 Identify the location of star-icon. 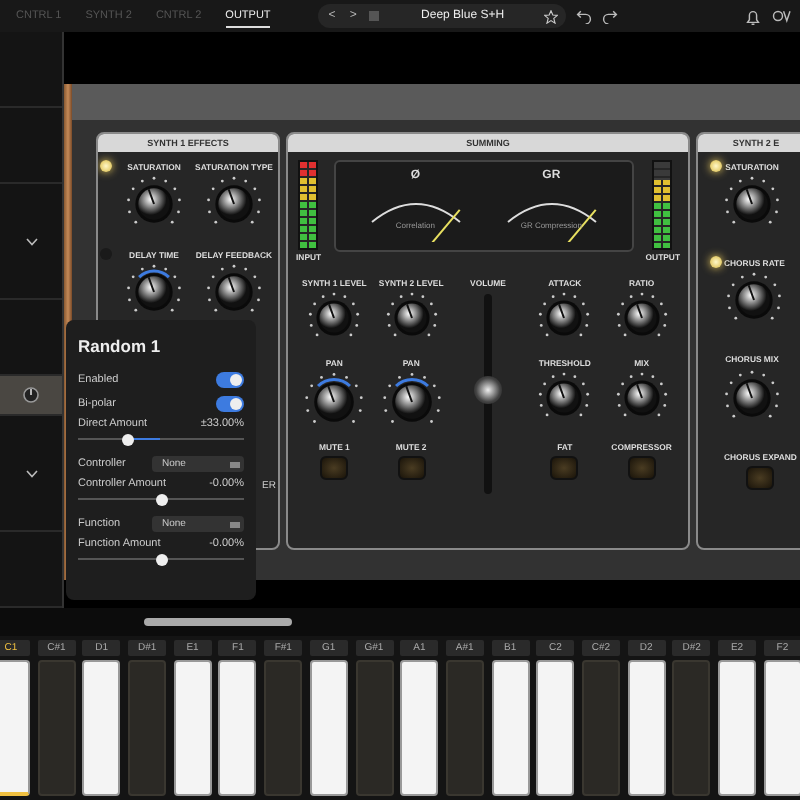
(551, 16).